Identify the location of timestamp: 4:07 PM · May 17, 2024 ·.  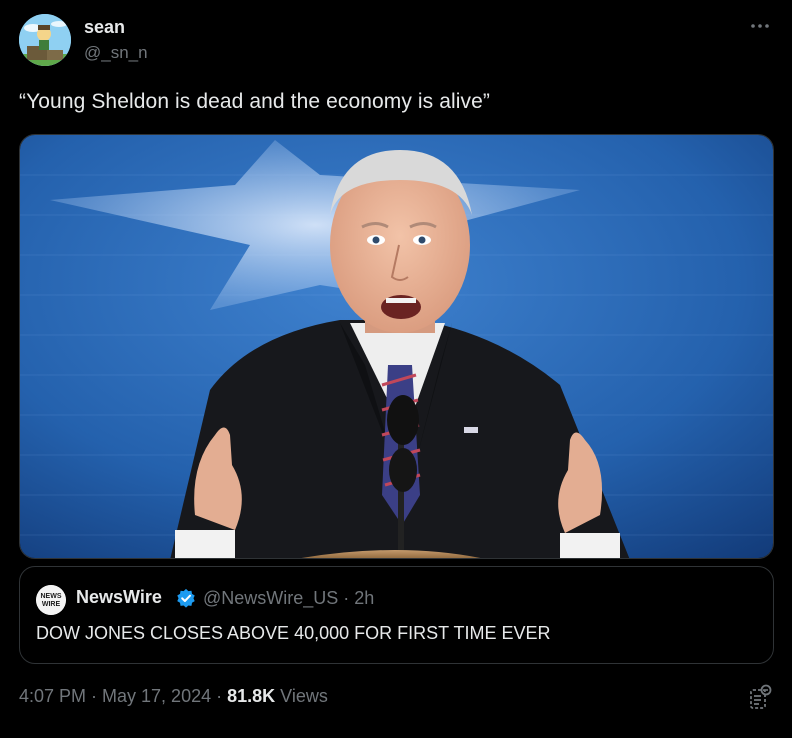
(123, 696).